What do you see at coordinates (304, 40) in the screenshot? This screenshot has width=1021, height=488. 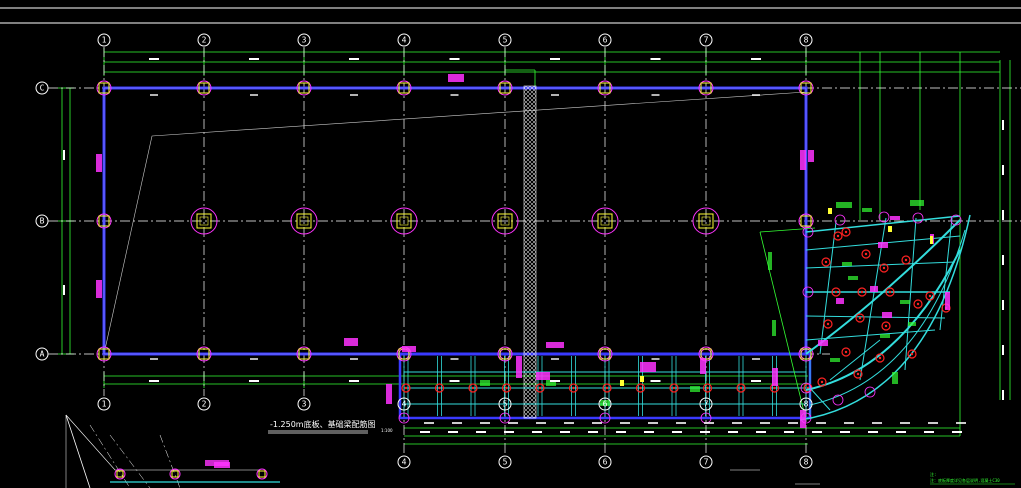 I see `axis-bubble-top-3: 3` at bounding box center [304, 40].